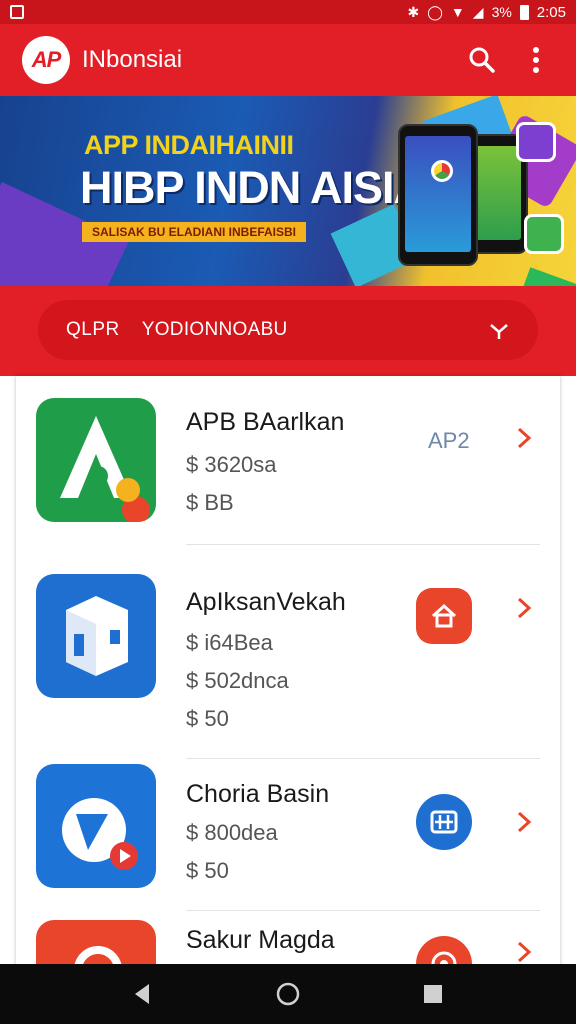 Image resolution: width=576 pixels, height=1024 pixels. I want to click on battery-icon, so click(524, 12).